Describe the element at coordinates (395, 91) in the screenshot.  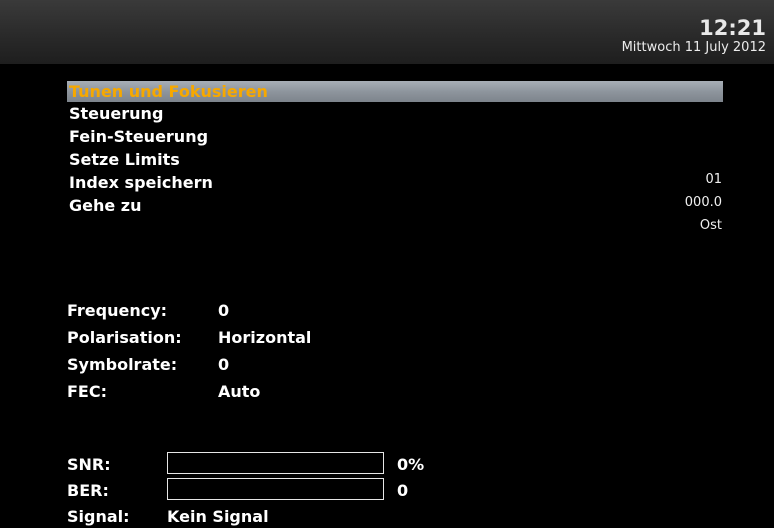
I see `menu-item-tunen-und-fokusieren: Tunen und Fokusieren` at that location.